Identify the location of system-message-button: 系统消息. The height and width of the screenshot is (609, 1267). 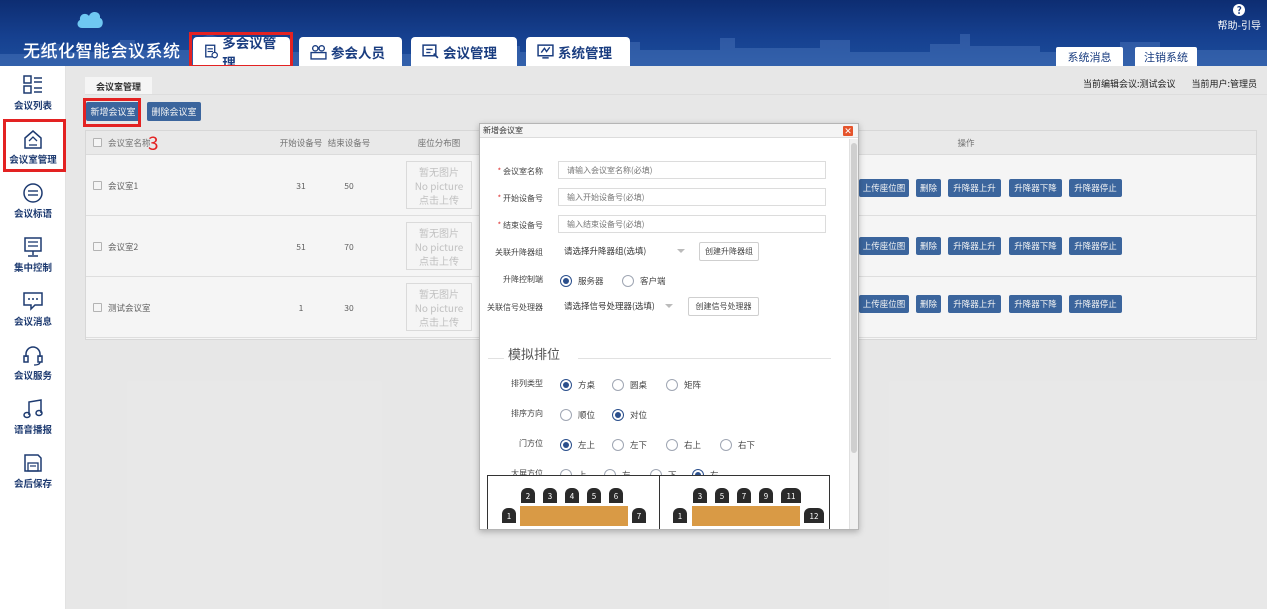
(1089, 56).